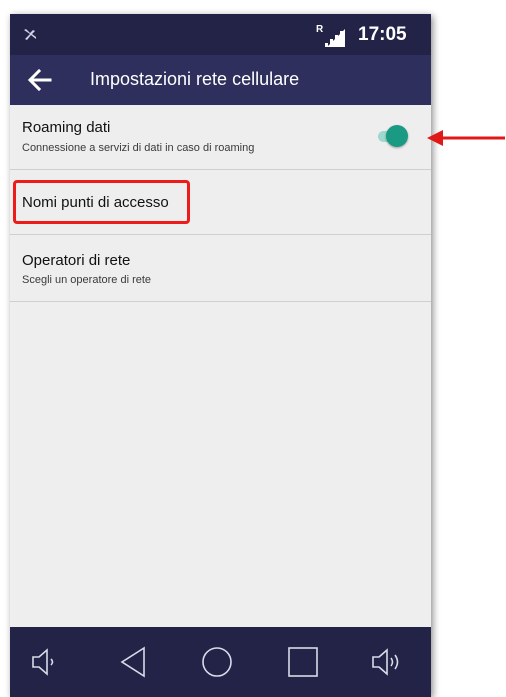 The width and height of the screenshot is (506, 697). Describe the element at coordinates (217, 662) in the screenshot. I see `home-circle-icon` at that location.